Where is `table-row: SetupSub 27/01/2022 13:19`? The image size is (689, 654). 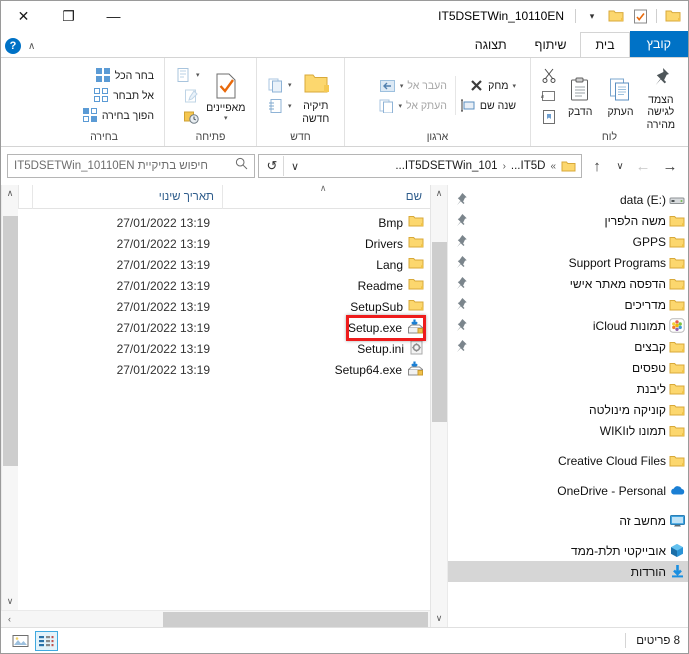 table-row: SetupSub 27/01/2022 13:19 is located at coordinates (224, 306).